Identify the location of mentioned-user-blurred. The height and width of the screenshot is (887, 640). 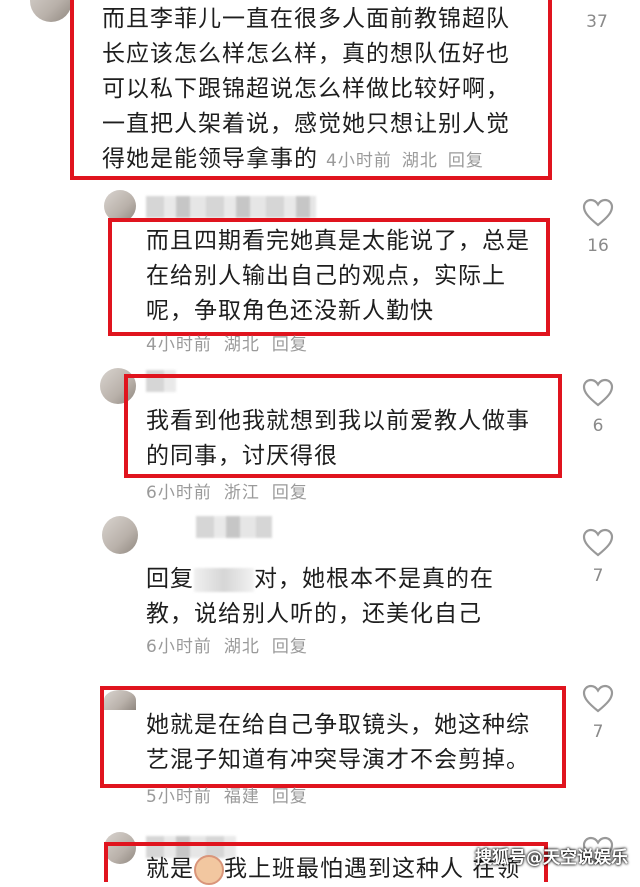
(224, 579).